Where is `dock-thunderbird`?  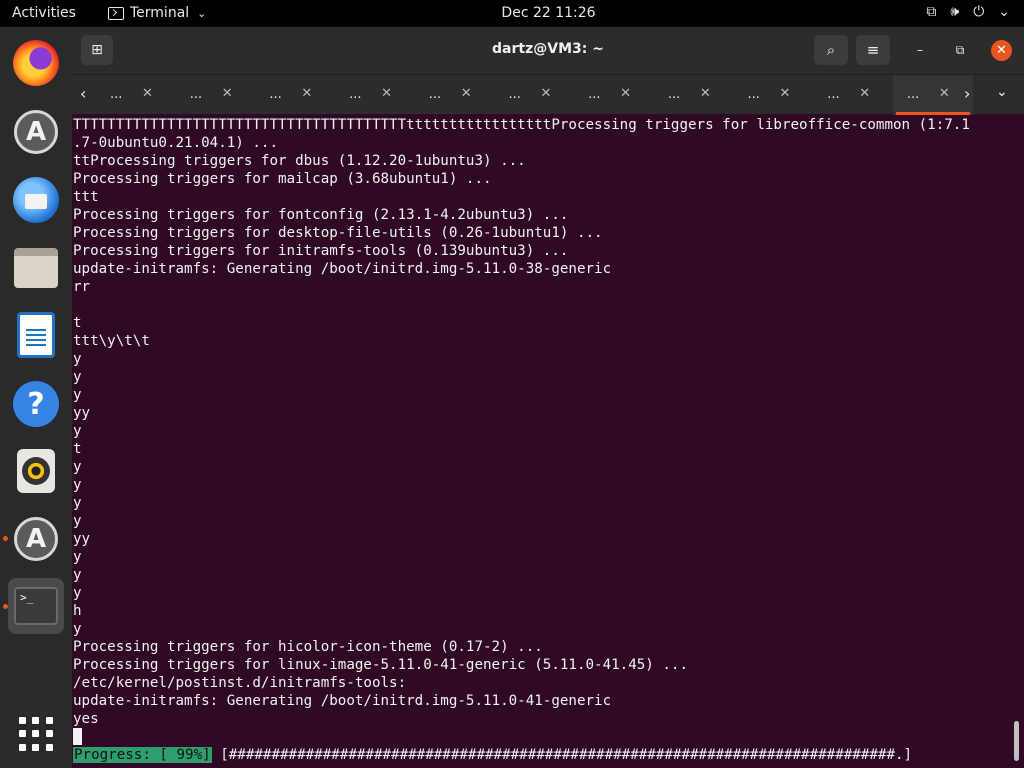
dock-thunderbird is located at coordinates (36, 200).